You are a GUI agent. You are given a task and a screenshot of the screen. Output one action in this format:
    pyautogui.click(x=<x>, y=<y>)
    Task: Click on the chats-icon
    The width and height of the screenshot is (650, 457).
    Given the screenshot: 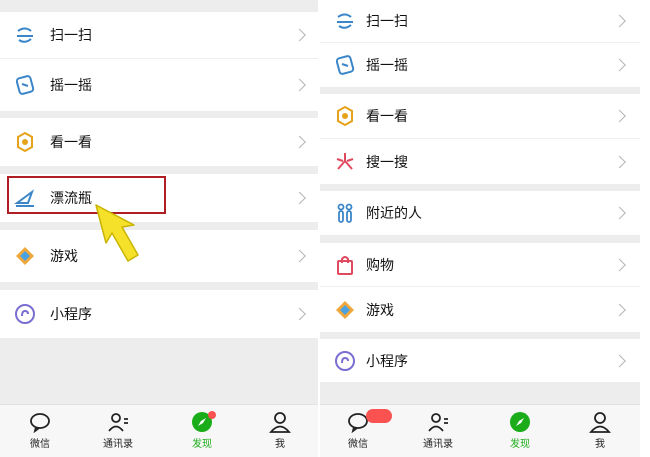 What is the action you would take?
    pyautogui.click(x=40, y=423)
    